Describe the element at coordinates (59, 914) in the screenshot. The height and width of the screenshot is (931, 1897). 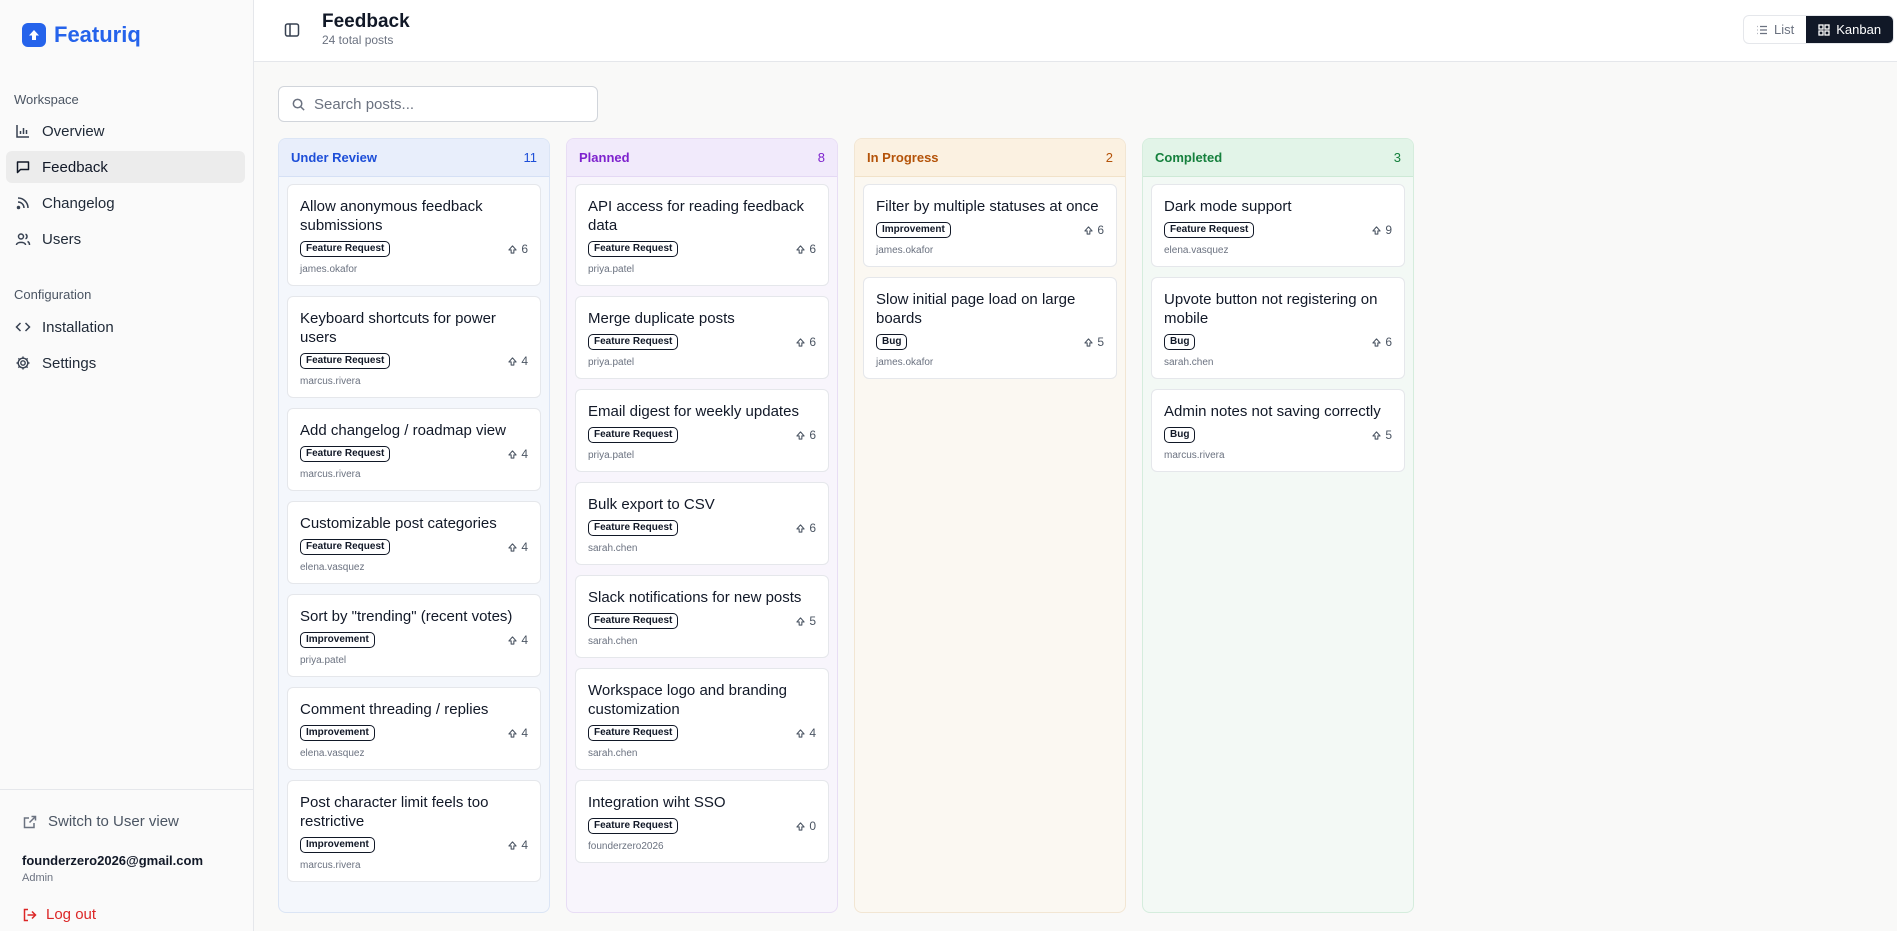
I see `logout-button: Log out` at that location.